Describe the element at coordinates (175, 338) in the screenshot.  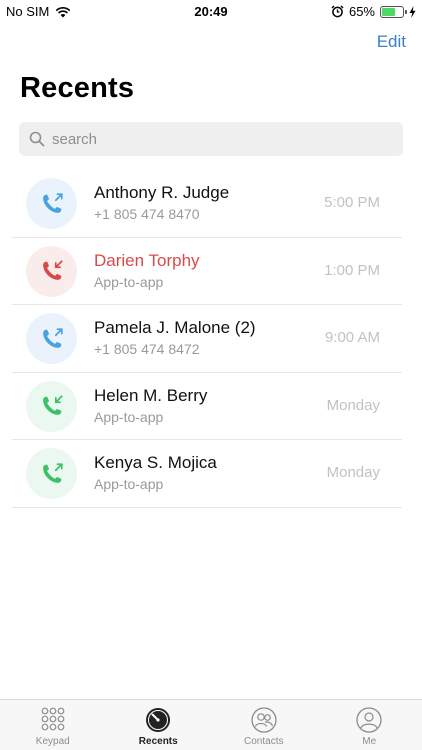
I see `contact-text: Pamela J. Malone (2) +1 805 474 8472` at that location.